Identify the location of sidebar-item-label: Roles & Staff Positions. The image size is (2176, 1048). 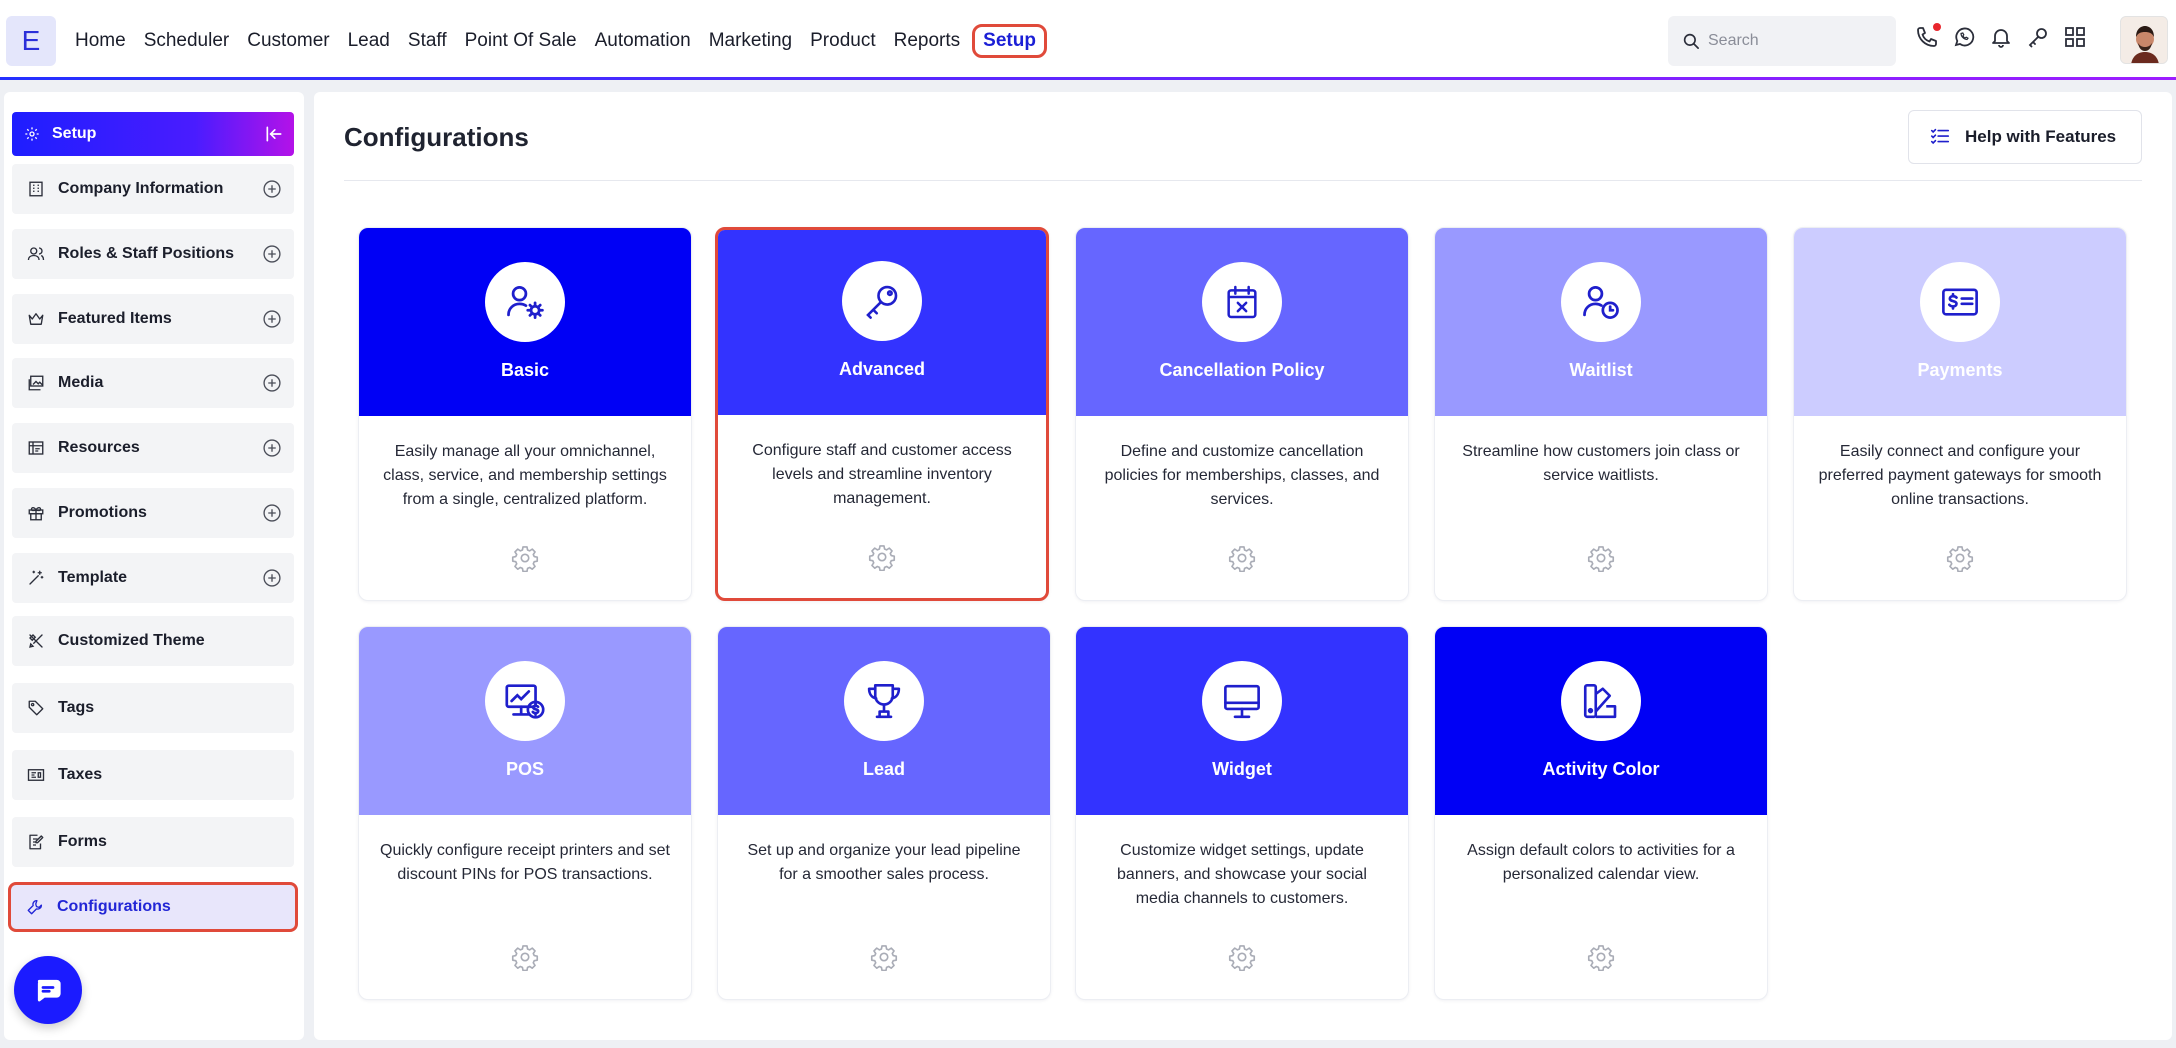
(146, 253).